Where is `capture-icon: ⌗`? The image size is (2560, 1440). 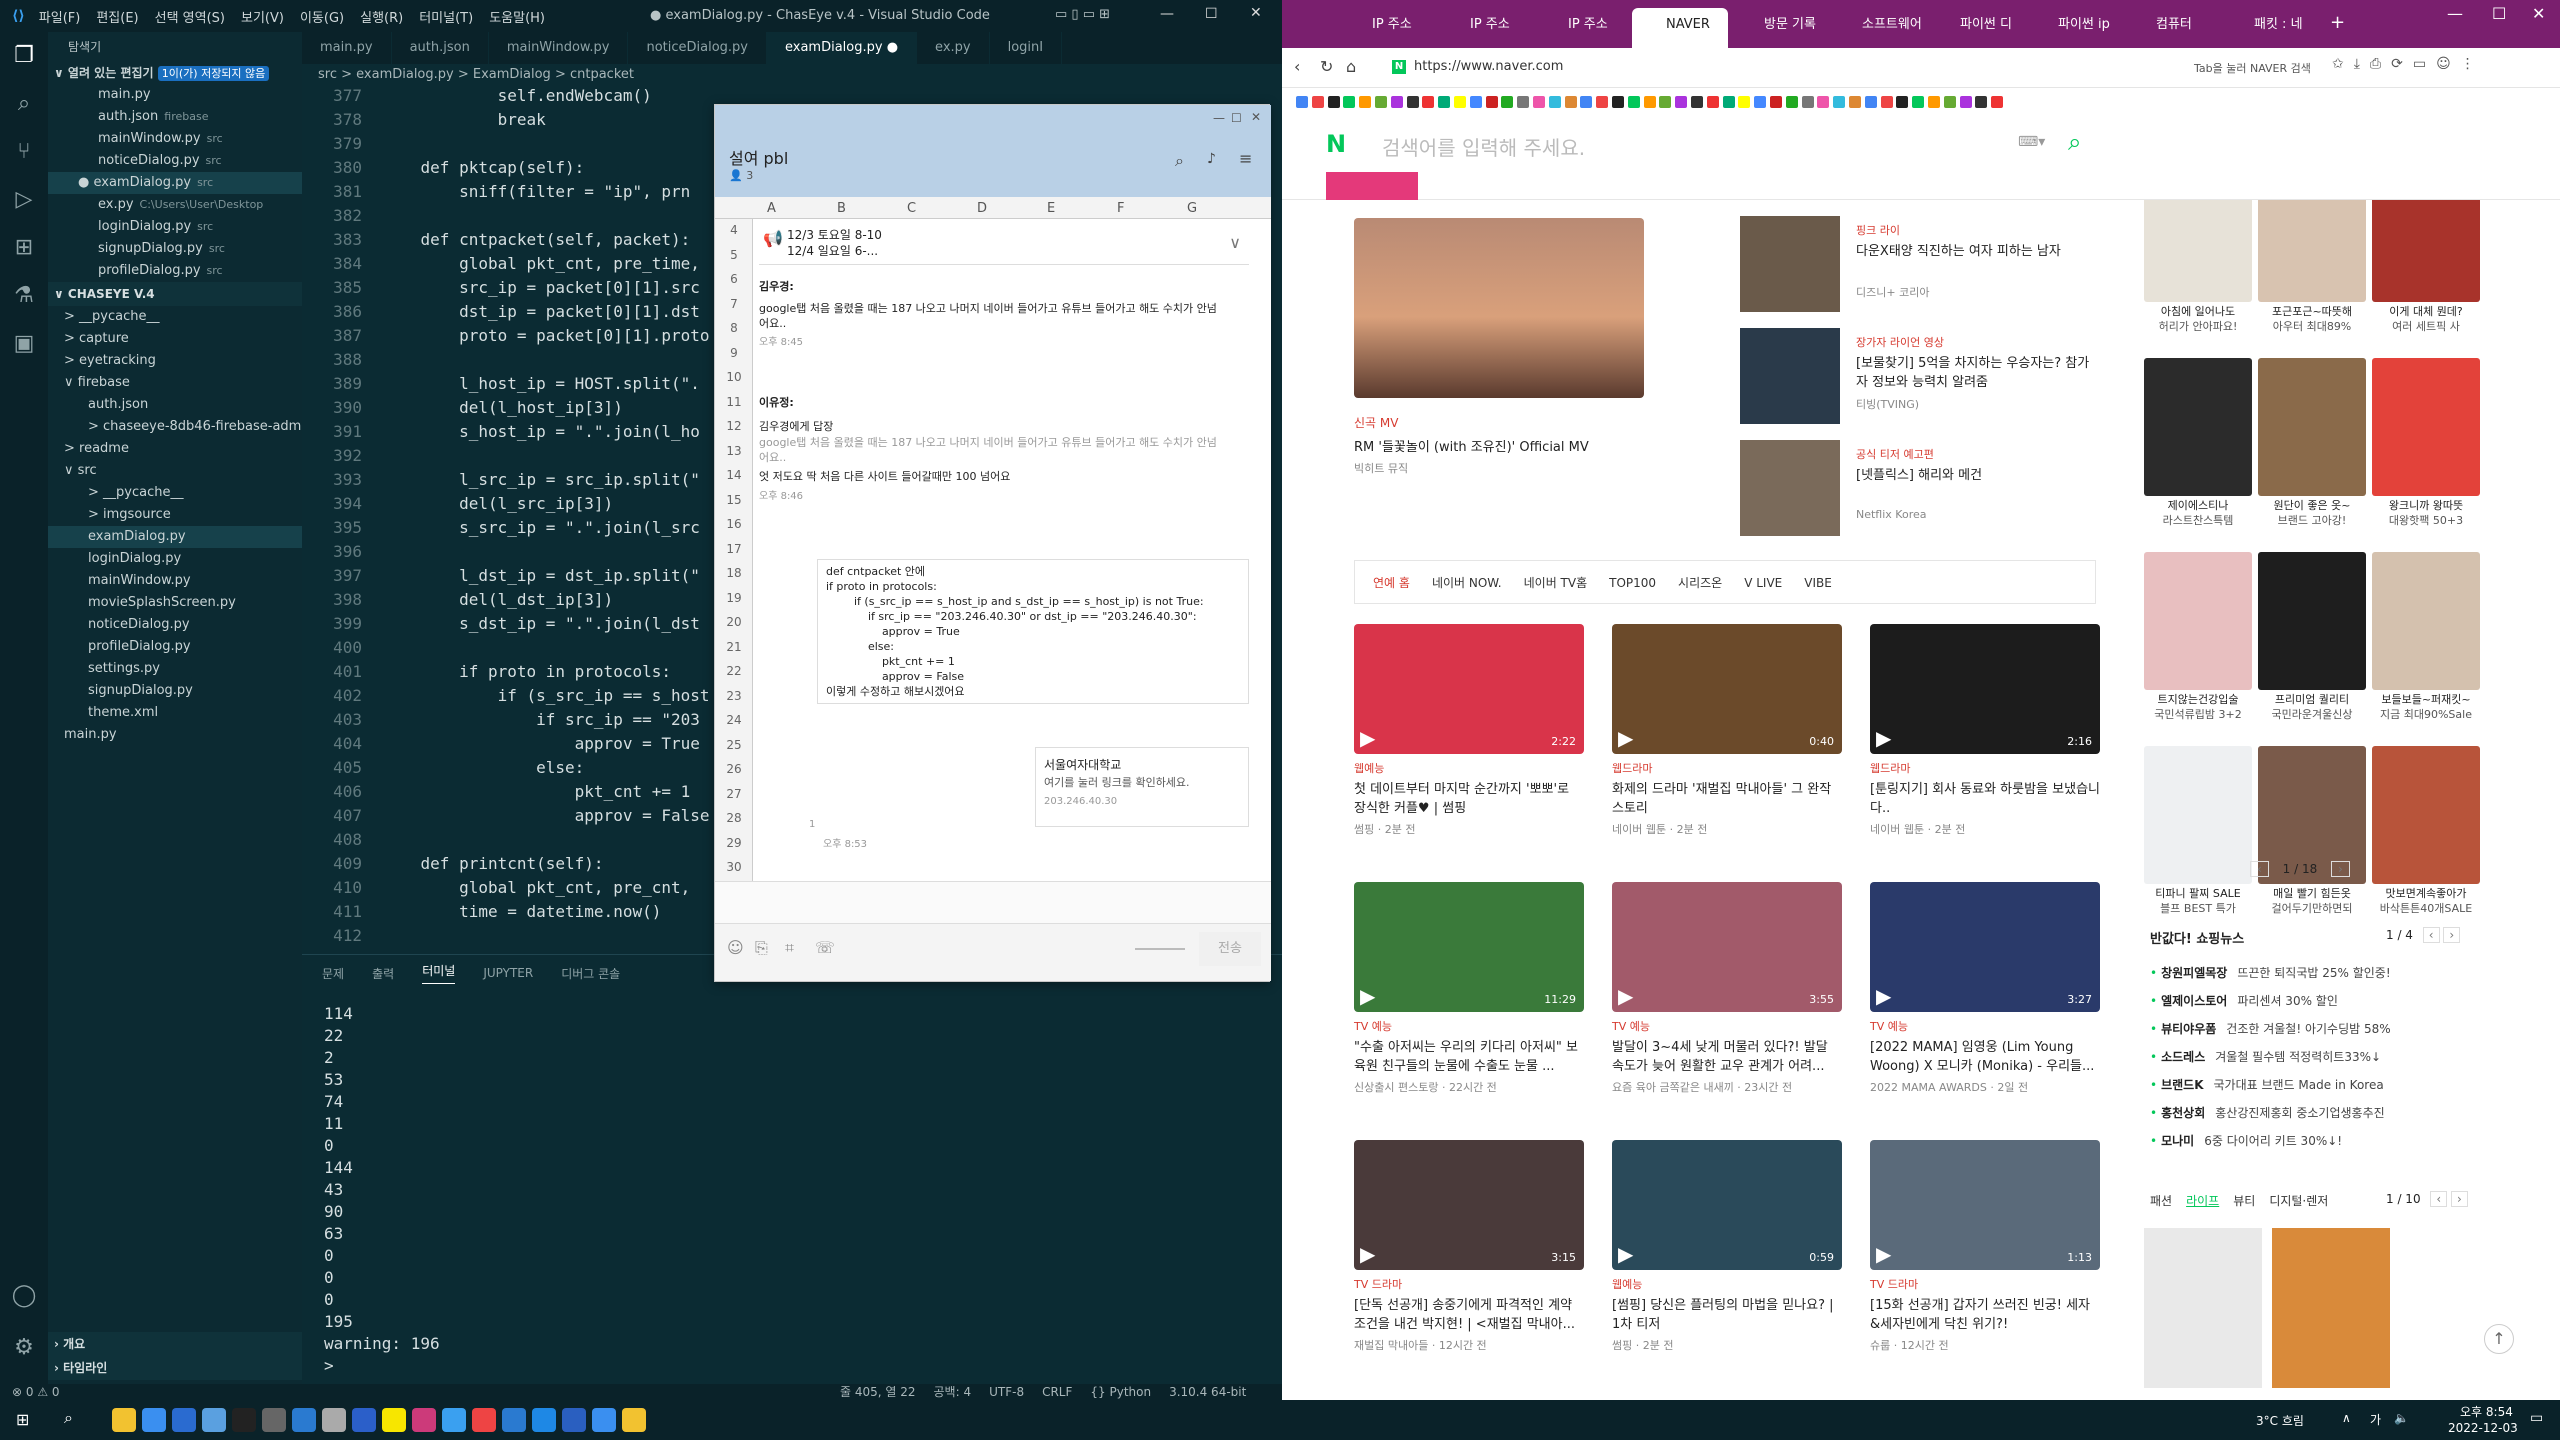 capture-icon: ⌗ is located at coordinates (789, 948).